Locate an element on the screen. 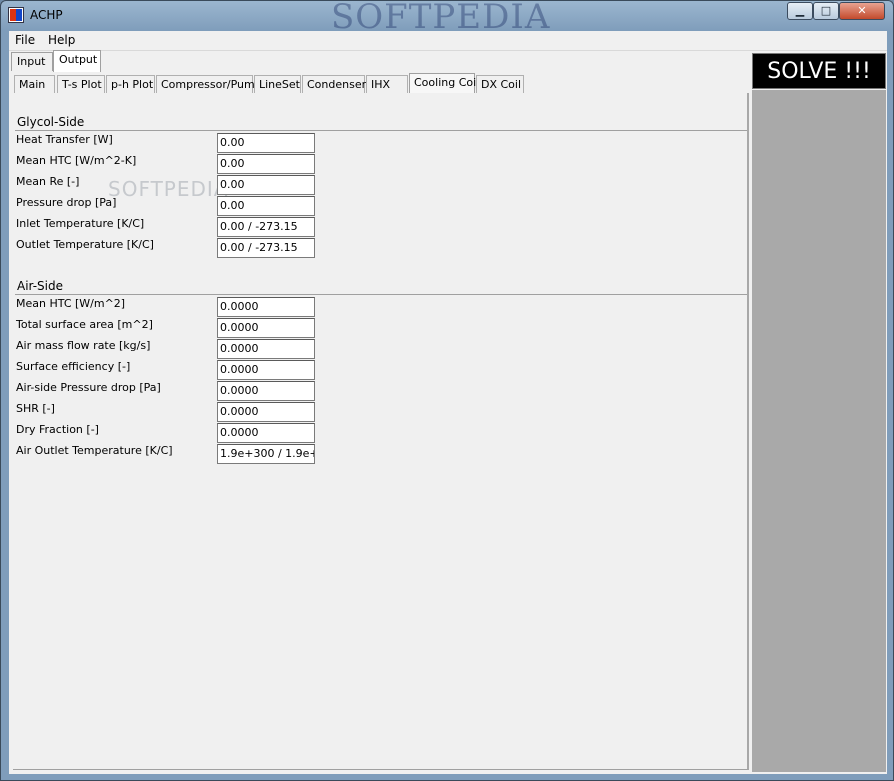 This screenshot has width=894, height=781. glycol-section-title: Glycol-Side is located at coordinates (51, 122).